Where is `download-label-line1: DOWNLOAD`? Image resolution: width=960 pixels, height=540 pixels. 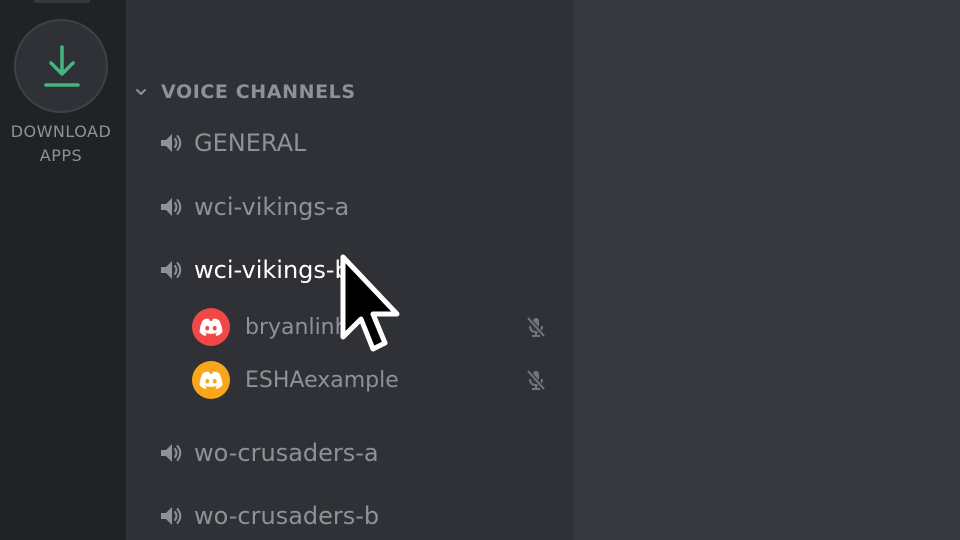 download-label-line1: DOWNLOAD is located at coordinates (61, 131).